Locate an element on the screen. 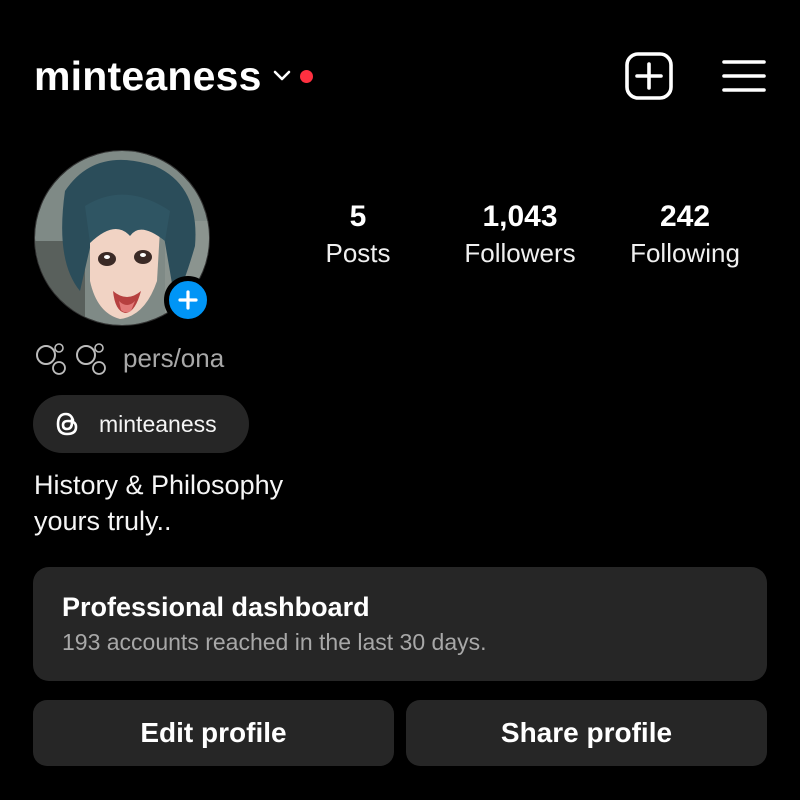 This screenshot has width=800, height=800. bio: History & Philosophy yours truly.. is located at coordinates (158, 503).